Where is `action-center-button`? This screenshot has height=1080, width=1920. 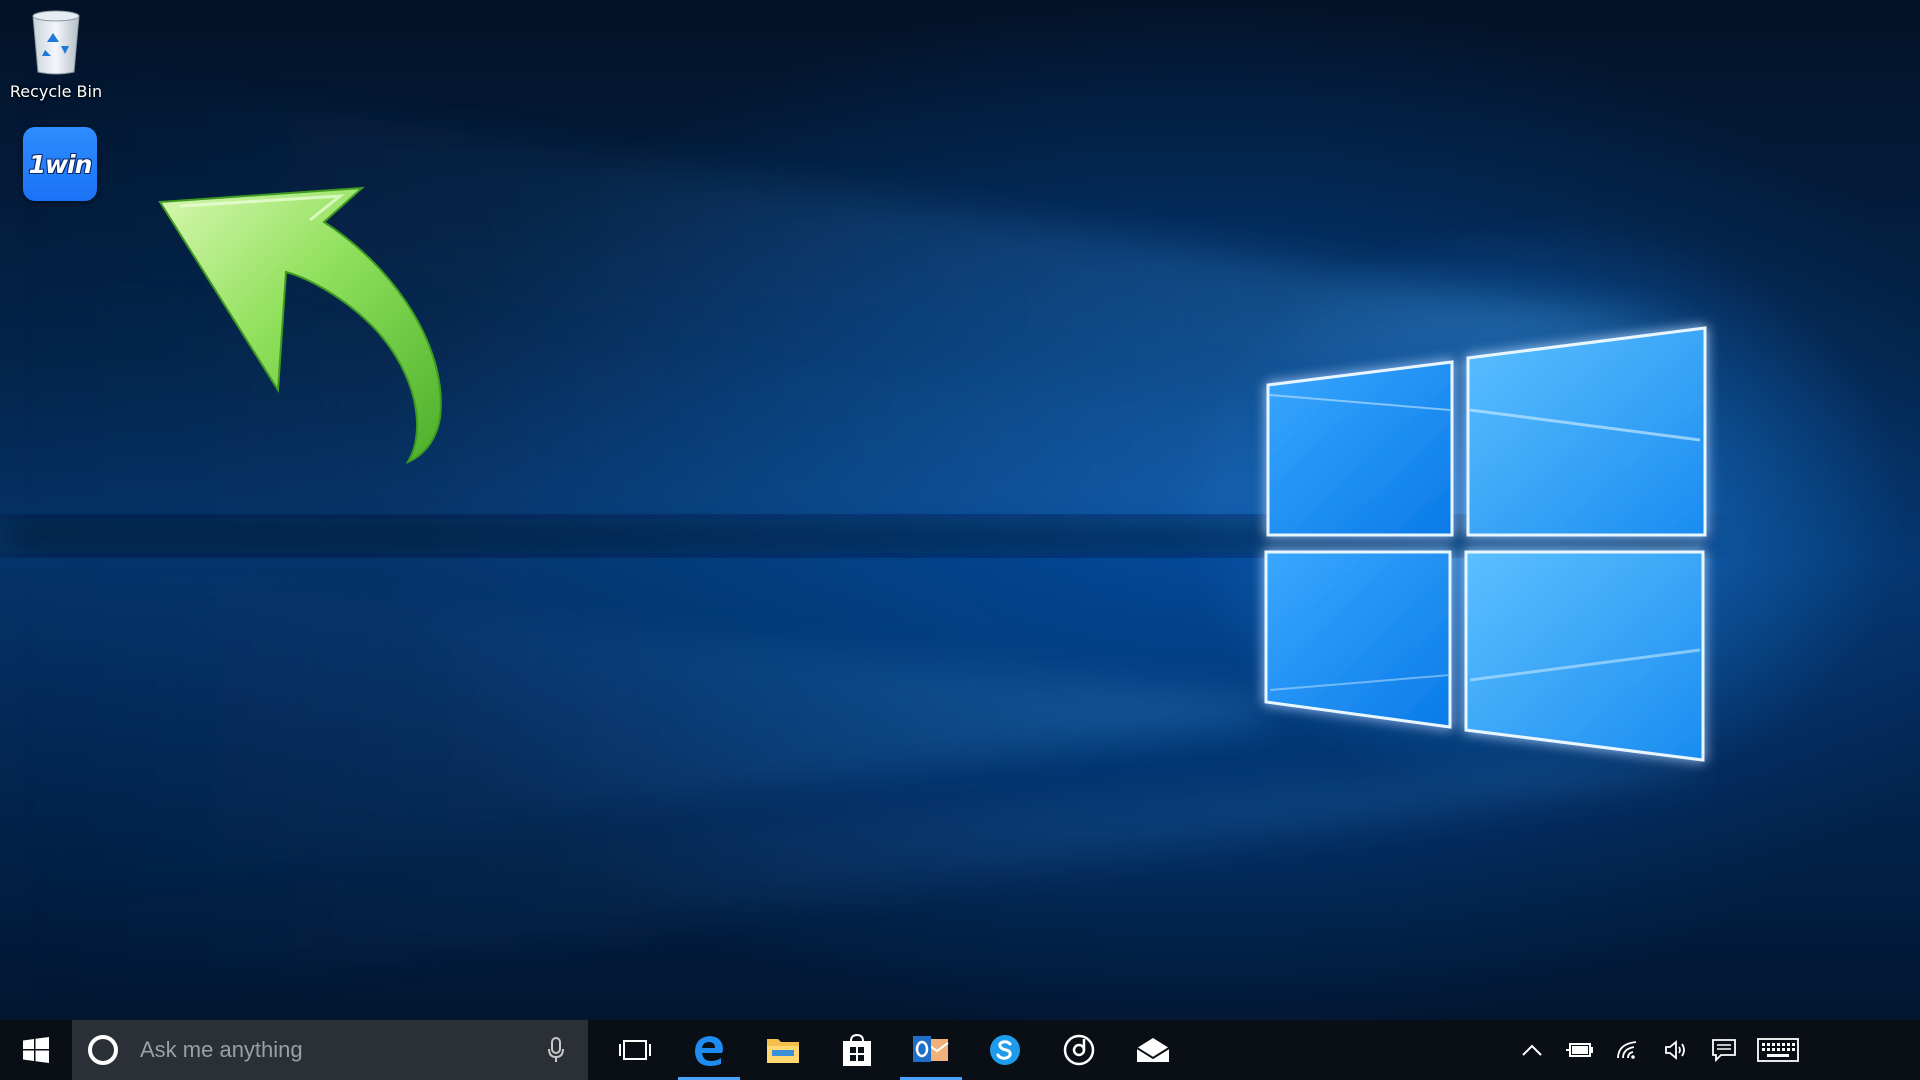
action-center-button is located at coordinates (1724, 1050).